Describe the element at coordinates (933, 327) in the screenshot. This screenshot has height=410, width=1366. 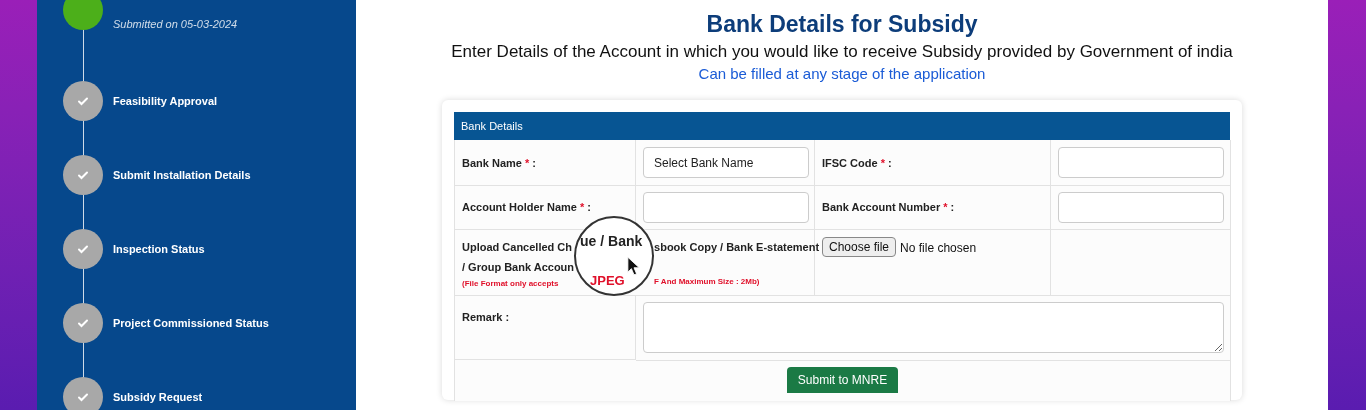
I see `remark-field` at that location.